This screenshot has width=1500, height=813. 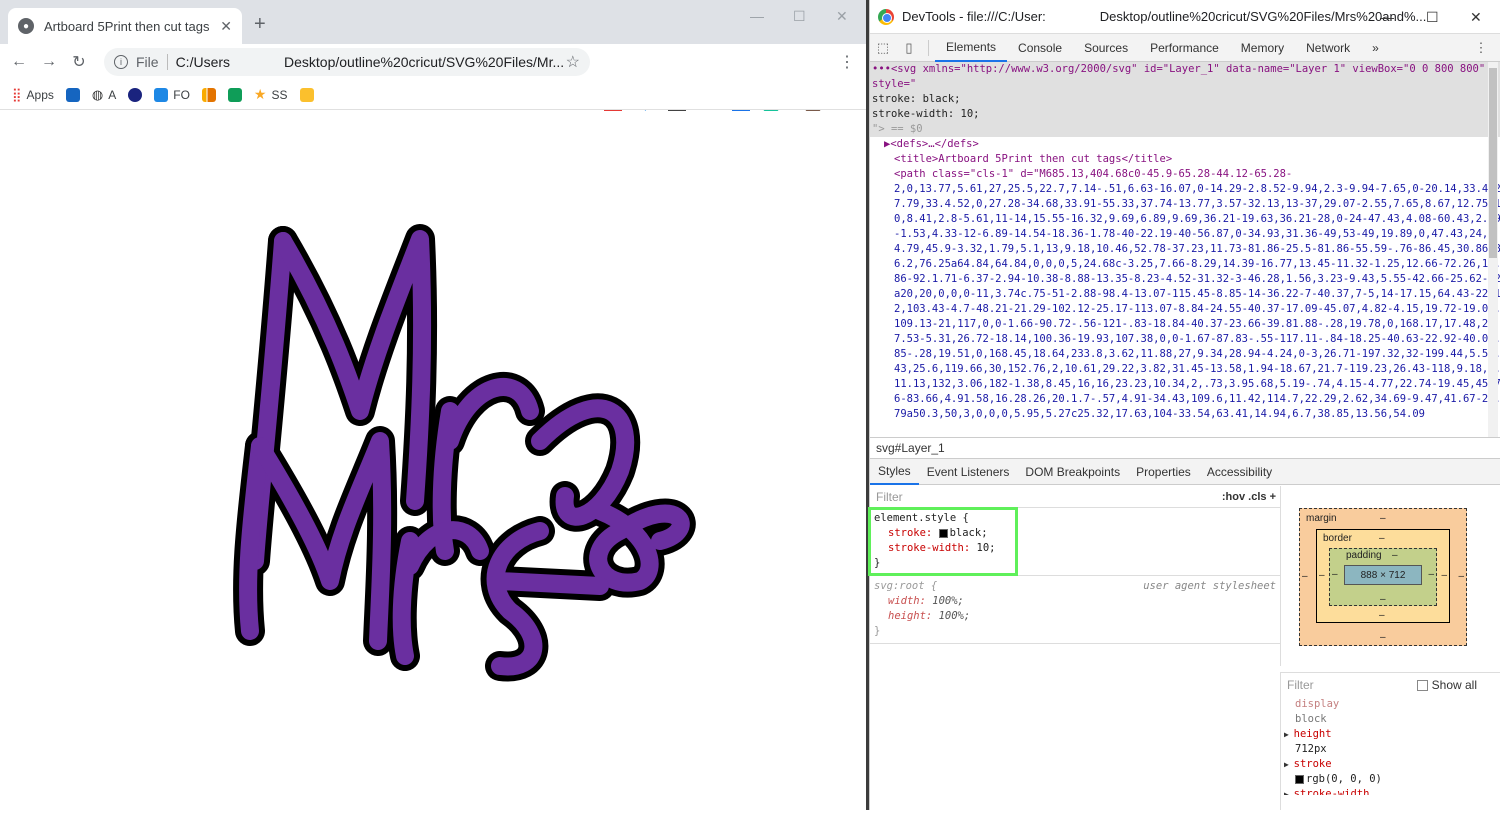 I want to click on browser-tab: ● Artboard 5Print then cut tags ✕, so click(x=125, y=26).